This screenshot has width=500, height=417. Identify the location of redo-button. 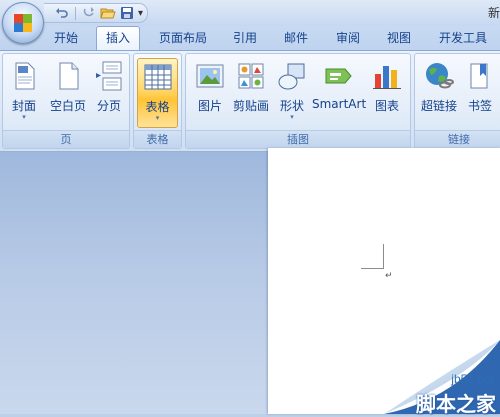
(89, 13).